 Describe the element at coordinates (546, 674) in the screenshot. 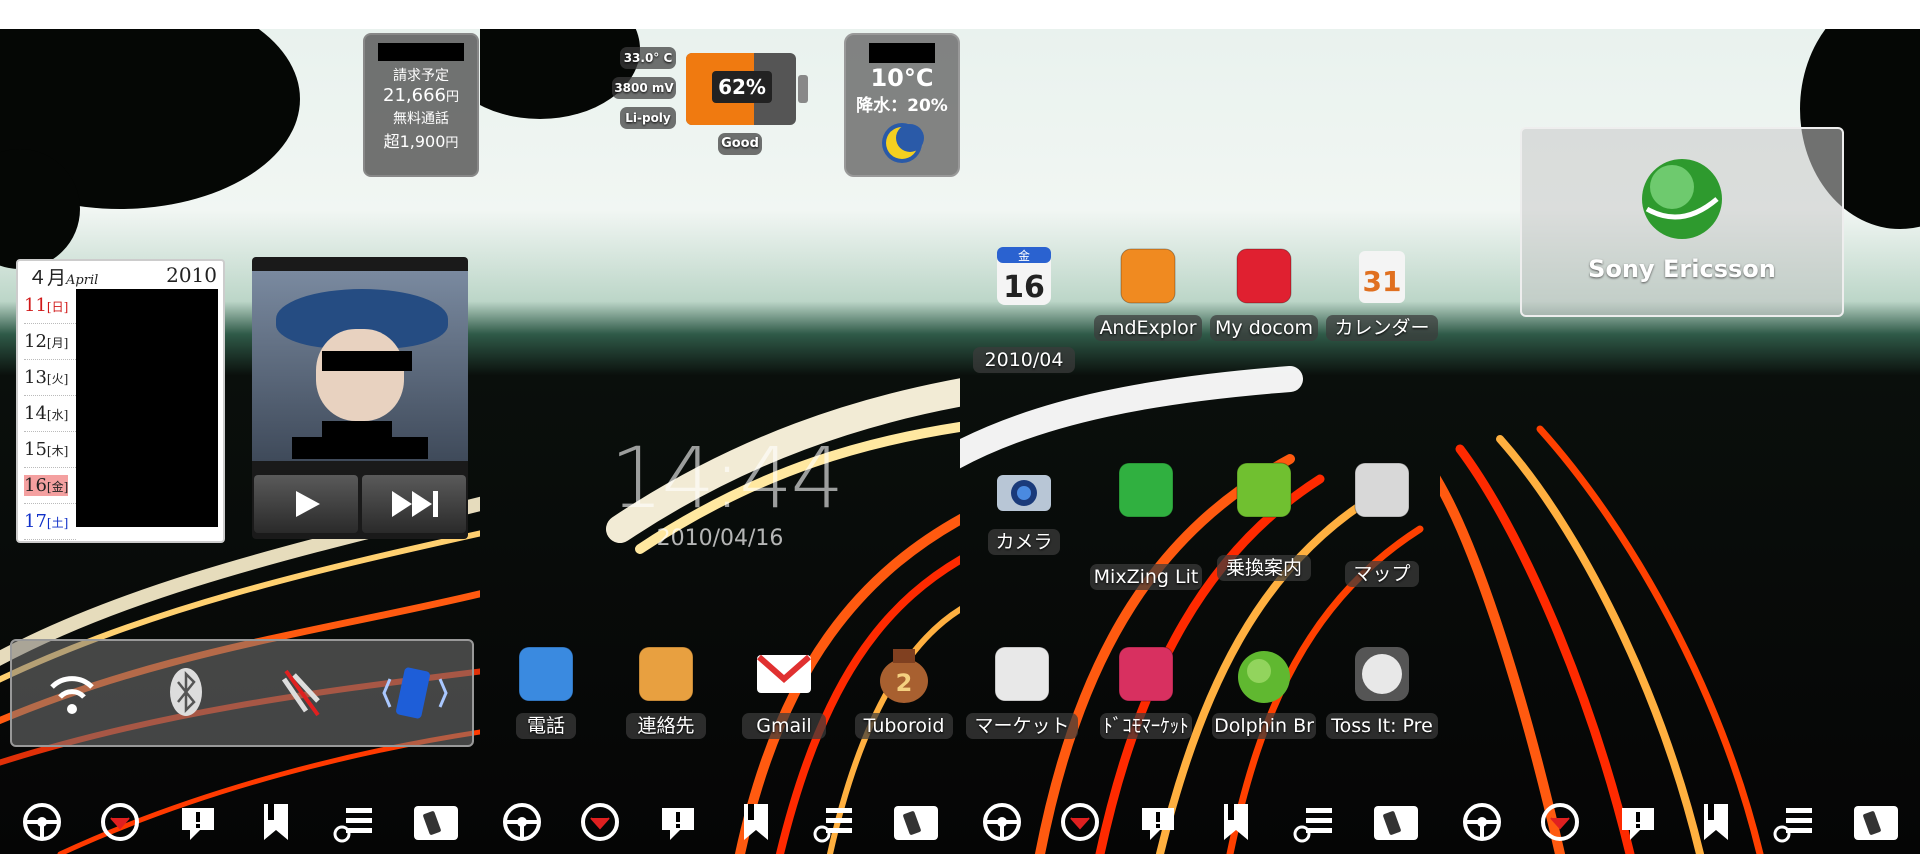

I see `phone-icon` at that location.